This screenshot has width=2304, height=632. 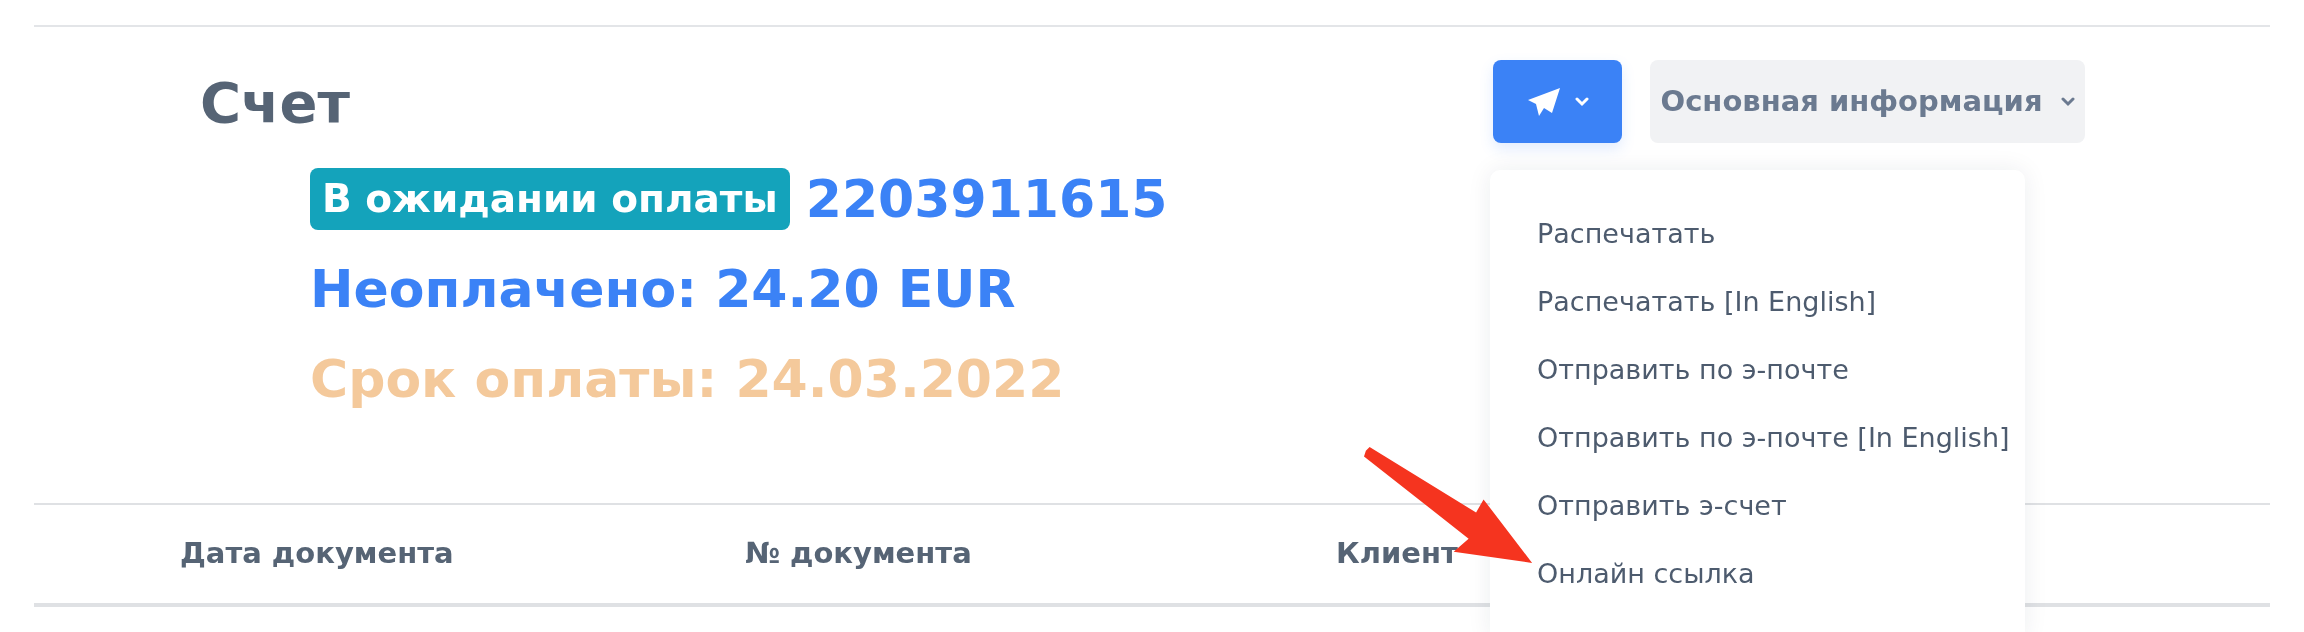 What do you see at coordinates (1397, 554) in the screenshot?
I see `column-header: Клиент` at bounding box center [1397, 554].